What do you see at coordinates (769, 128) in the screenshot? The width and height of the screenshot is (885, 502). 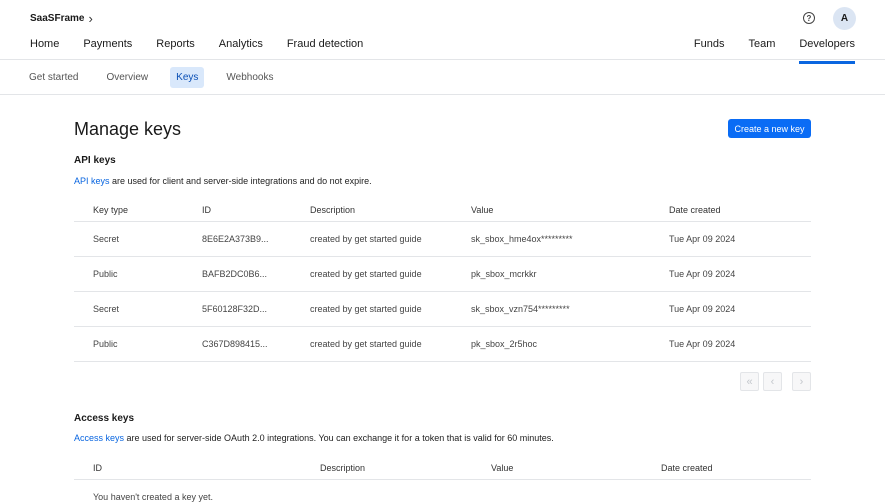 I see `create-key-button: Create a new key` at bounding box center [769, 128].